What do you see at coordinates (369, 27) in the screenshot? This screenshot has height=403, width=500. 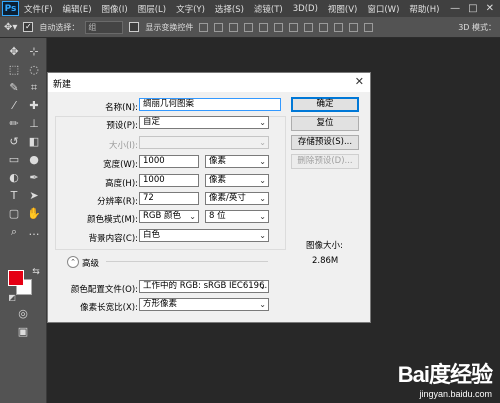 I see `distribute-right-icon` at bounding box center [369, 27].